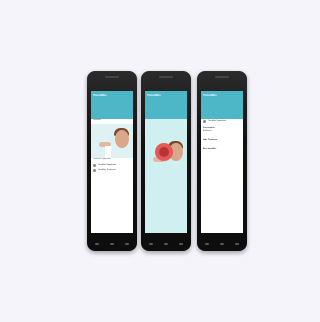  Describe the element at coordinates (208, 131) in the screenshot. I see `detail-text: Antibiotics` at that location.